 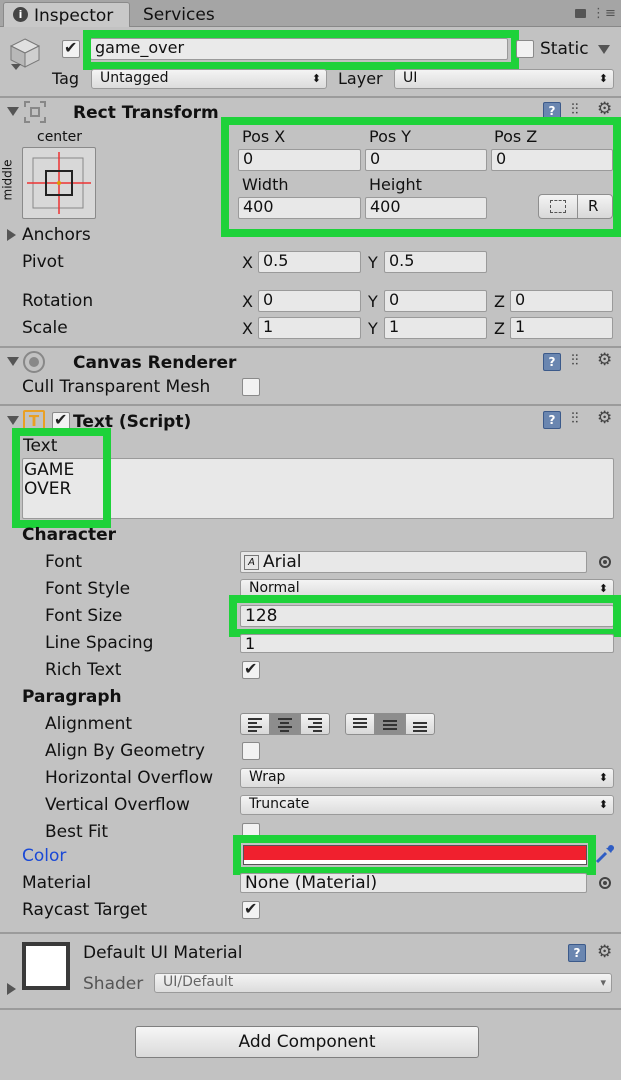 What do you see at coordinates (580, 13) in the screenshot?
I see `lock-icon` at bounding box center [580, 13].